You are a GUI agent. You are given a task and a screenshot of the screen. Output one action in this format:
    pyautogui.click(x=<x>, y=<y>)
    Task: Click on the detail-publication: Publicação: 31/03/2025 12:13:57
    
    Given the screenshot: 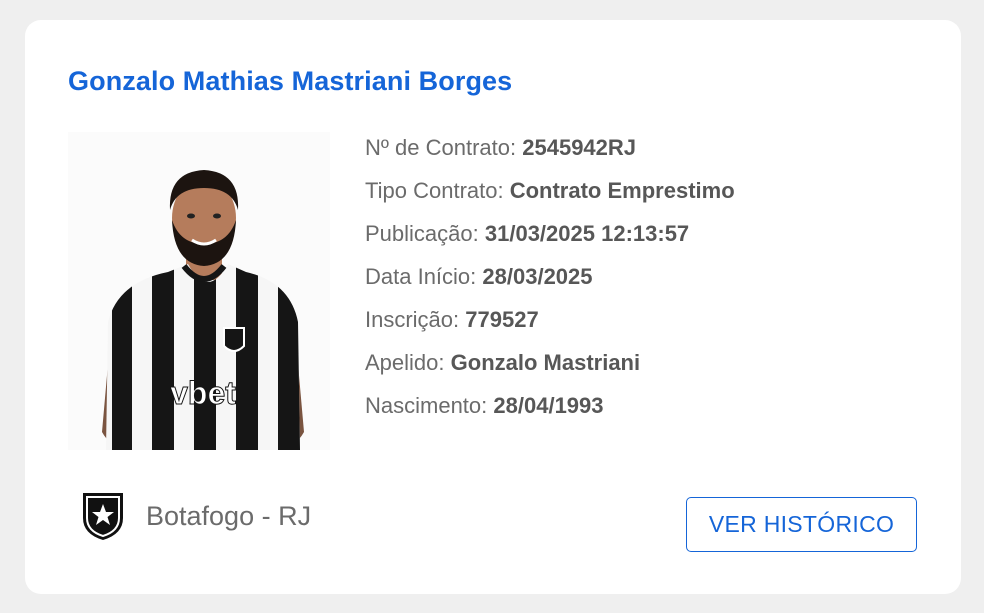 What is the action you would take?
    pyautogui.click(x=527, y=233)
    